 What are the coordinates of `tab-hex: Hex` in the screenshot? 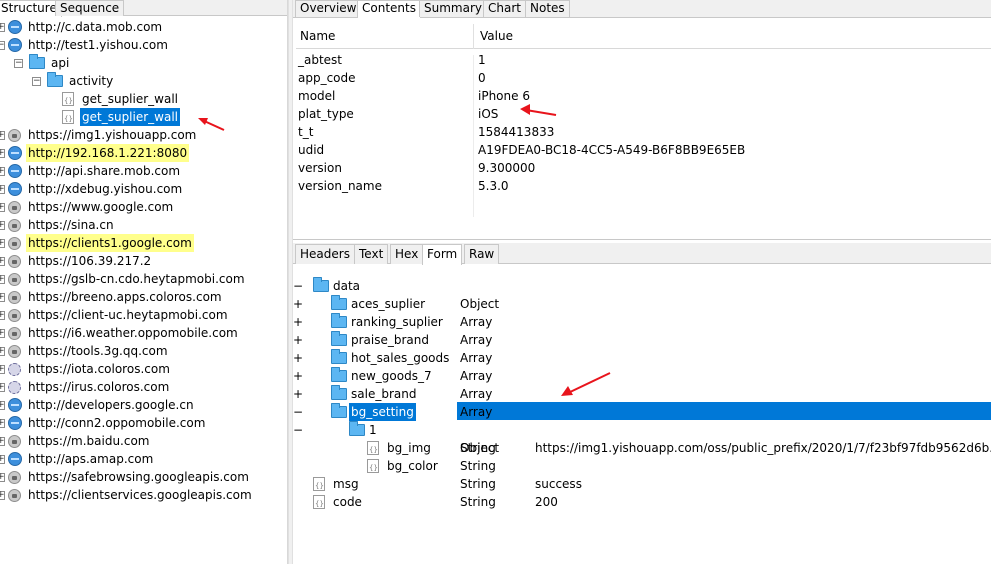 It's located at (407, 254).